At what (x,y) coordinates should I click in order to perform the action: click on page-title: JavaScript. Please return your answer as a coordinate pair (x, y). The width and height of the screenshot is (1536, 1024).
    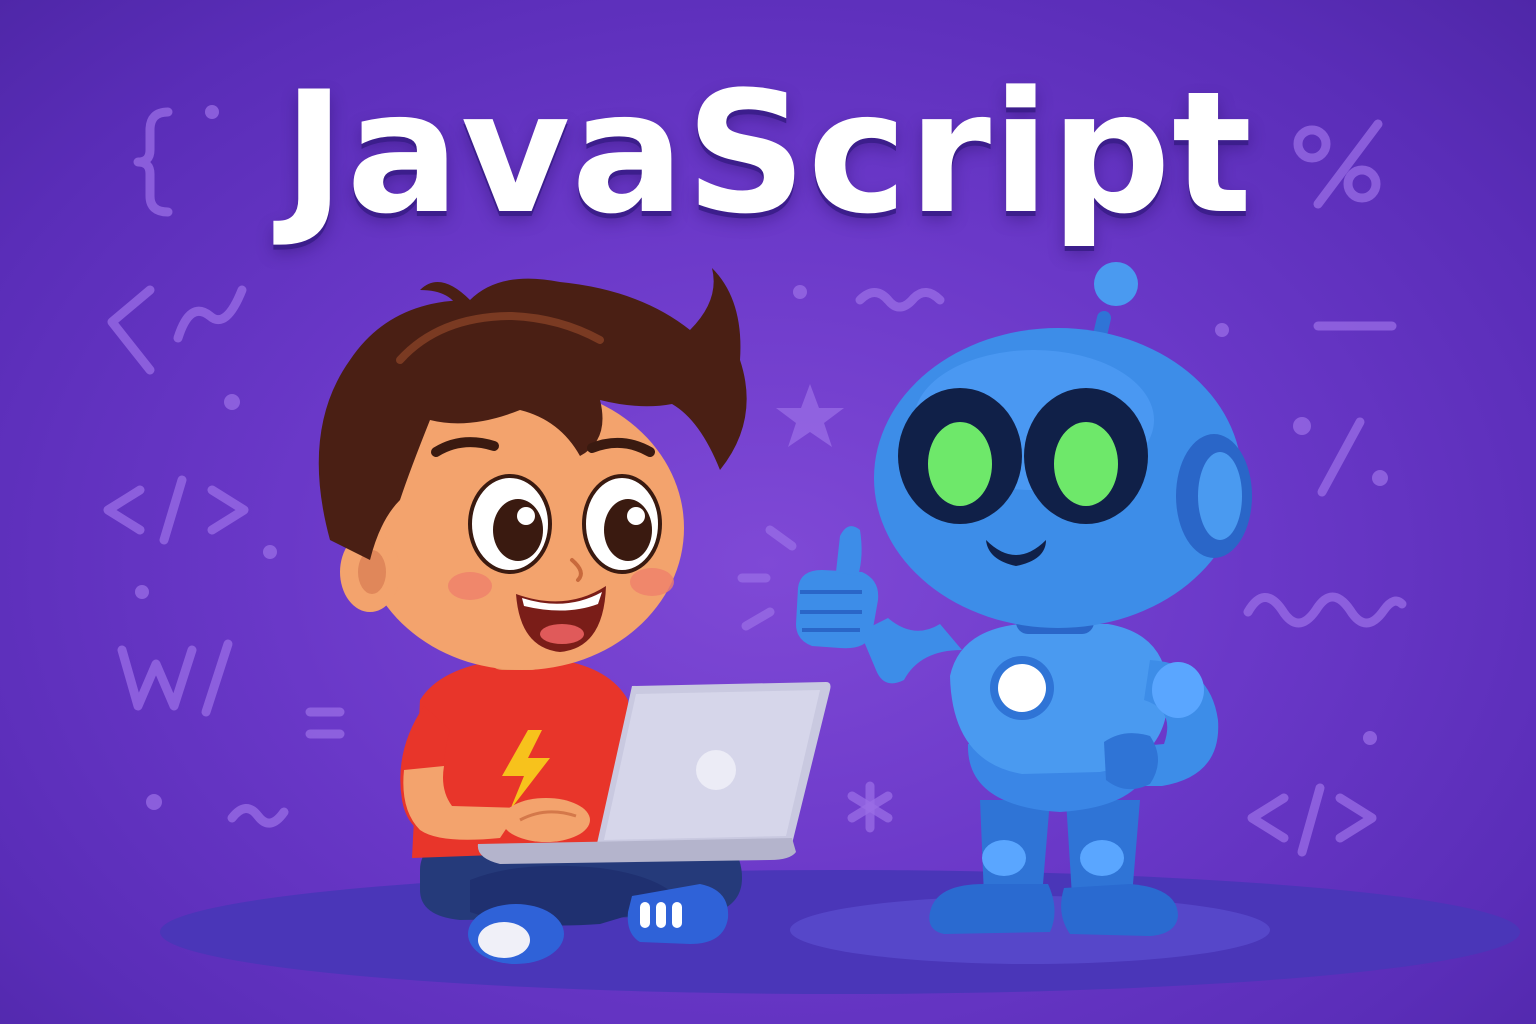
    Looking at the image, I should click on (768, 153).